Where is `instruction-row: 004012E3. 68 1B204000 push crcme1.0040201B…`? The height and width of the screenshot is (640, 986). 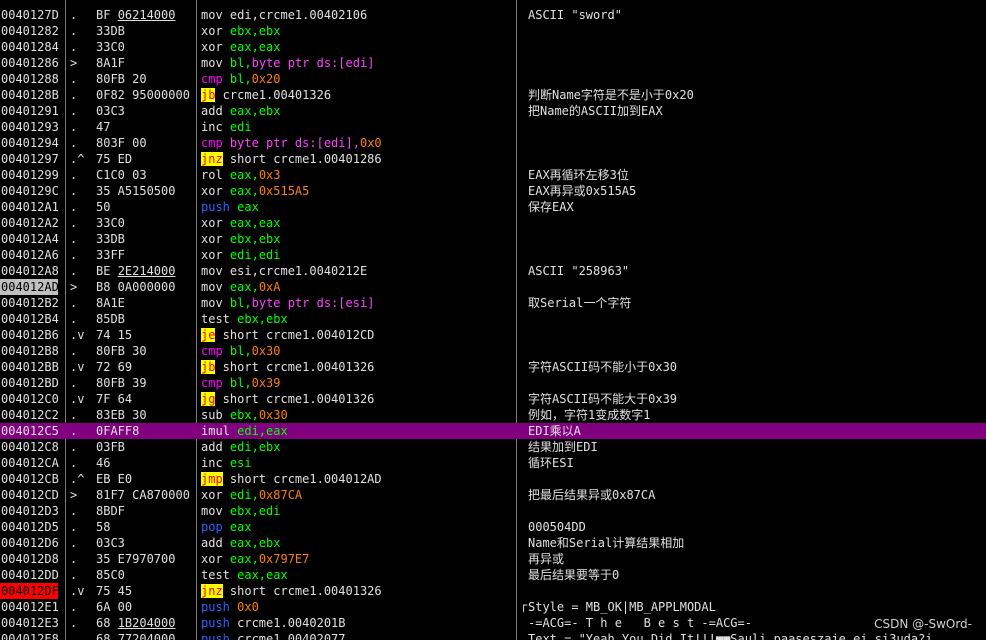 instruction-row: 004012E3. 68 1B204000 push crcme1.0040201B… is located at coordinates (493, 623).